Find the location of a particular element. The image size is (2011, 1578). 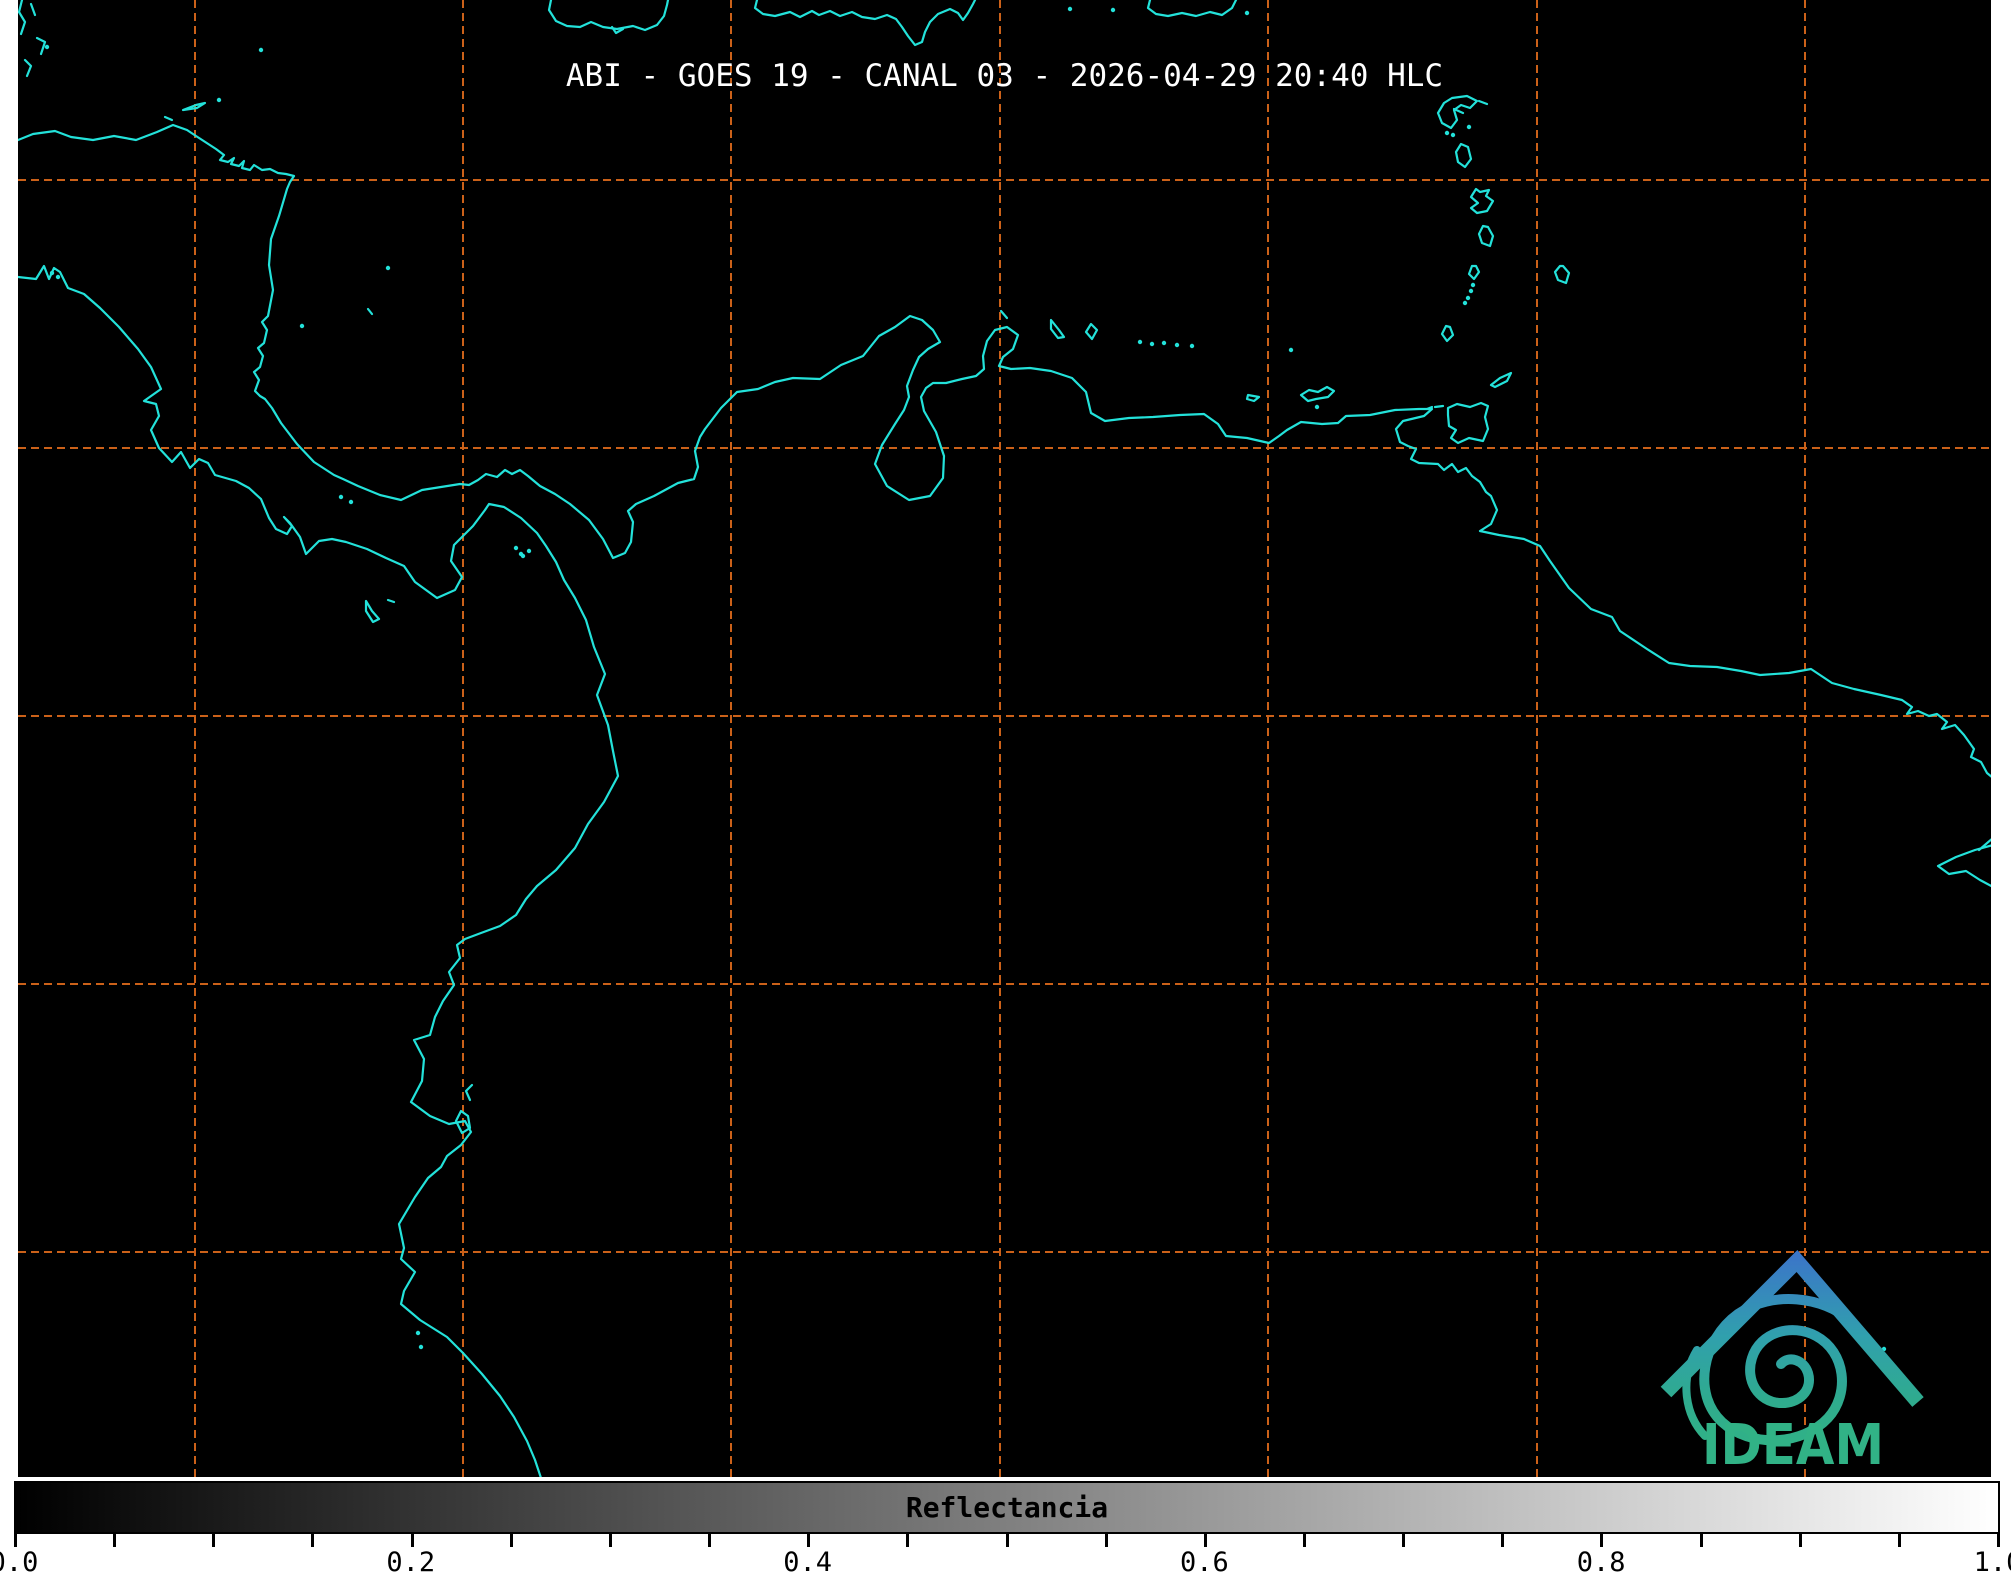

ideam-logo-text: IDEAM is located at coordinates (1793, 1445).